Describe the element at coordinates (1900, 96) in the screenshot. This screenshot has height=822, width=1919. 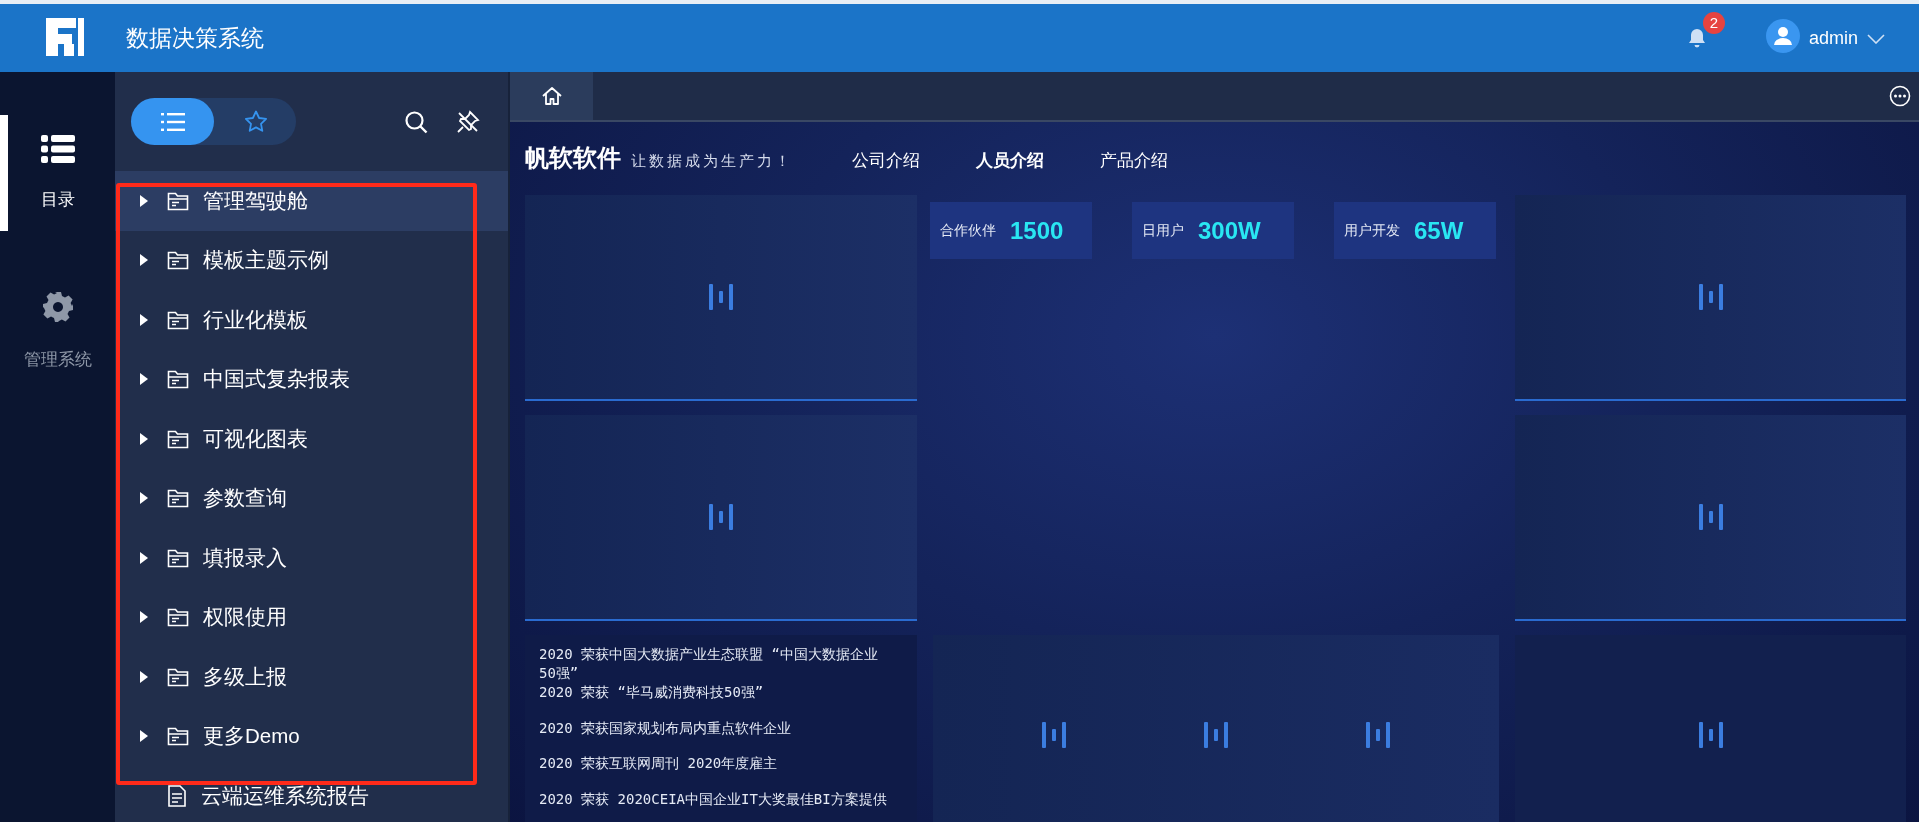
I see `more-icon` at that location.